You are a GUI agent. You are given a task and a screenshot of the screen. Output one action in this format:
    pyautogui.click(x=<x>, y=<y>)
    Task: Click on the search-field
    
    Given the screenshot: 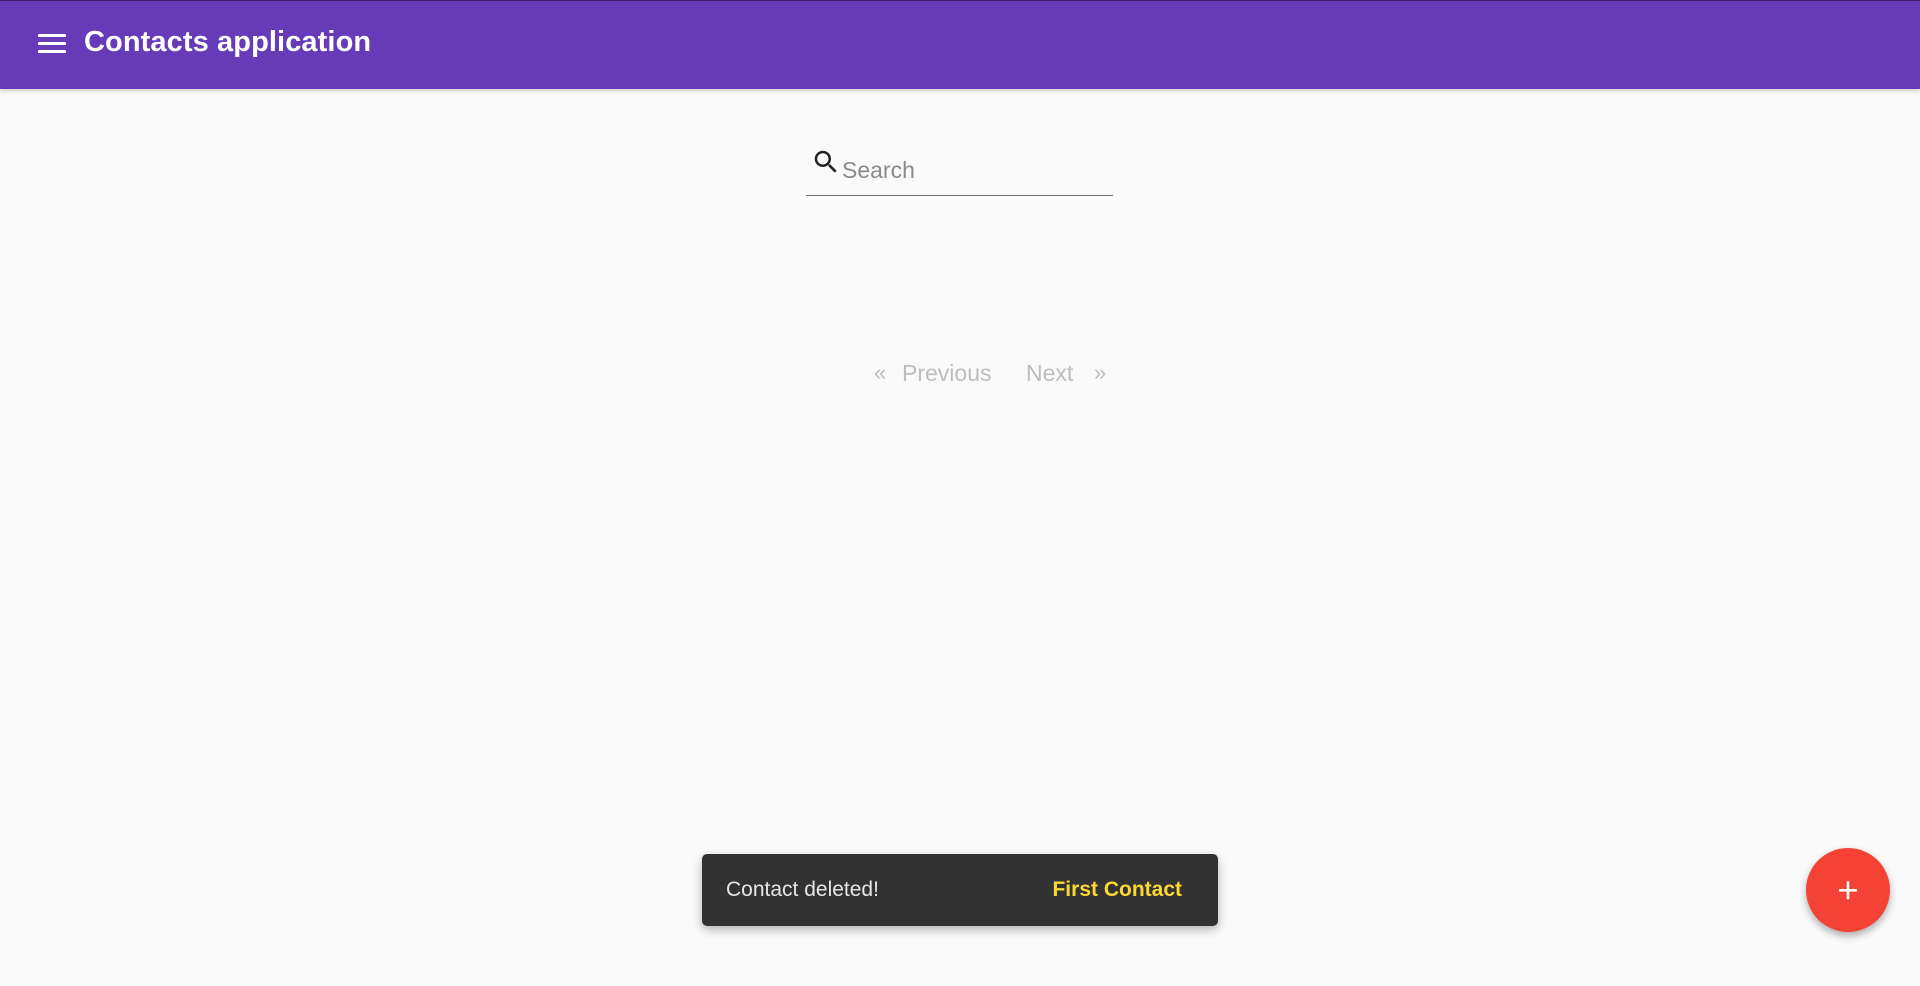 What is the action you would take?
    pyautogui.click(x=959, y=169)
    